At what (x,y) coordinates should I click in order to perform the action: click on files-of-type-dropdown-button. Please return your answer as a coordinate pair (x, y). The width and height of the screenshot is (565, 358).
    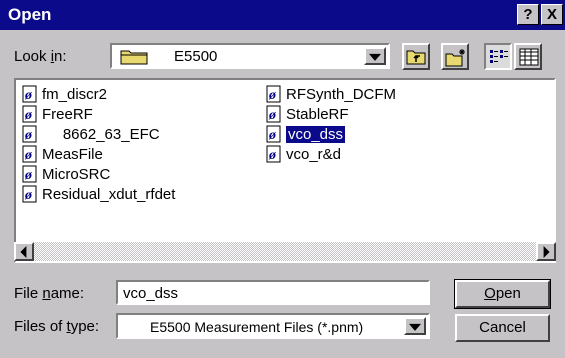
    Looking at the image, I should click on (415, 326).